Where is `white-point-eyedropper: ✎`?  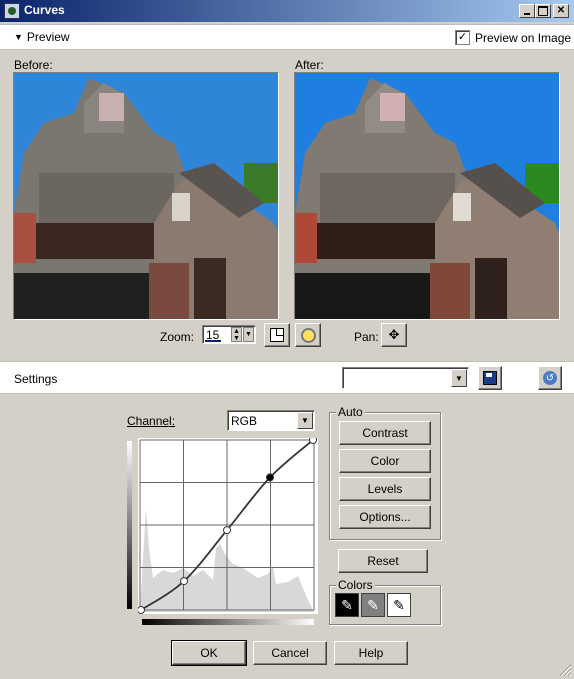 white-point-eyedropper: ✎ is located at coordinates (399, 605).